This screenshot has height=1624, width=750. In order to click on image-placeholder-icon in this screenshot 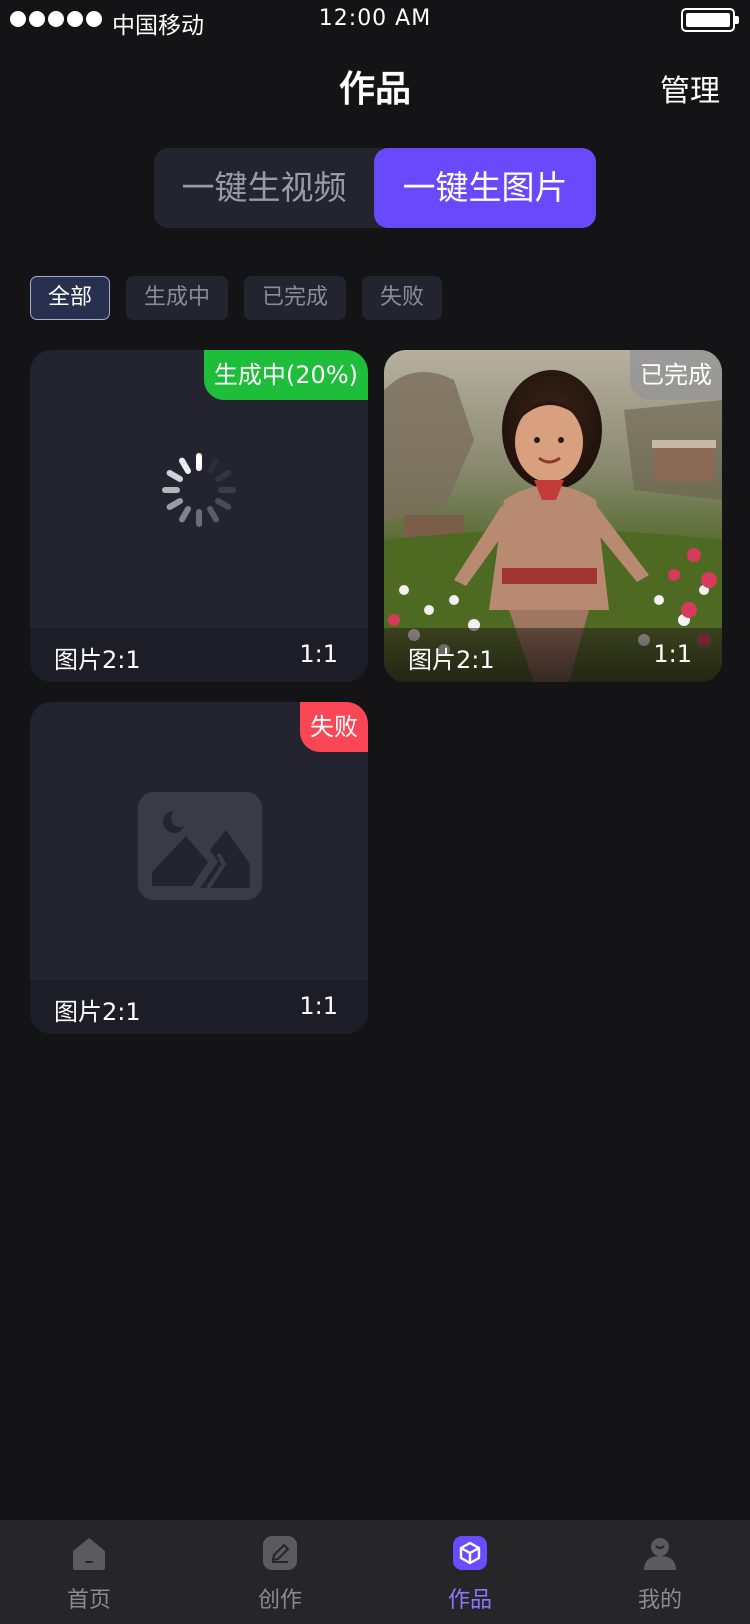, I will do `click(200, 846)`.